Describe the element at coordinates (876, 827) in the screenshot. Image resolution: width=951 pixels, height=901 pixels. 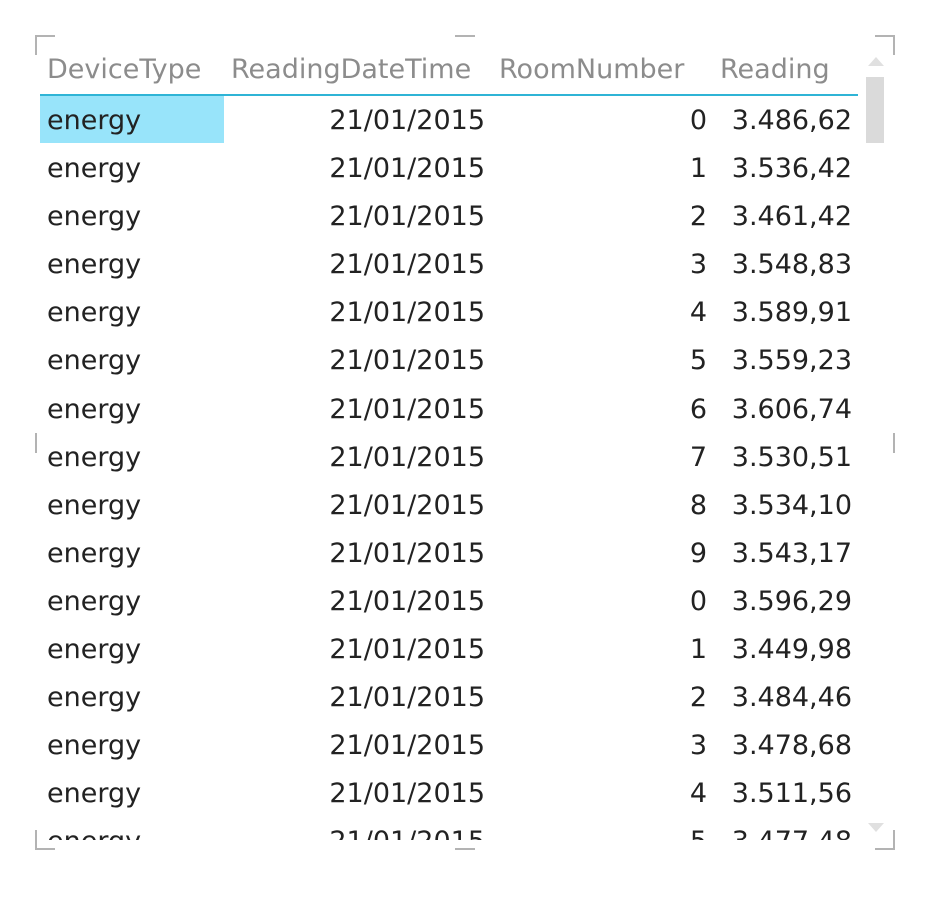
I see `chevron-down-icon` at that location.